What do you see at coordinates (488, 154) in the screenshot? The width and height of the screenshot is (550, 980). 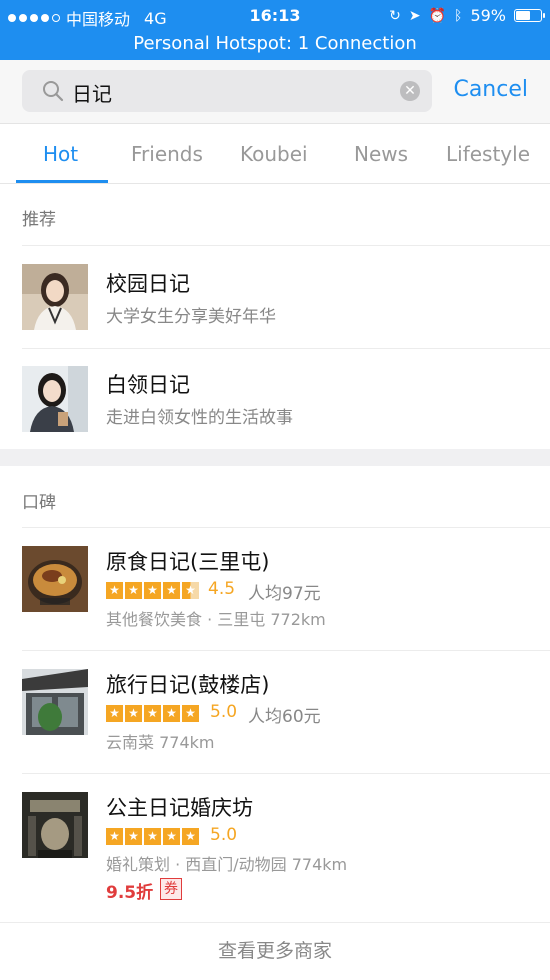 I see `tab-lifestyle: Lifestyle` at bounding box center [488, 154].